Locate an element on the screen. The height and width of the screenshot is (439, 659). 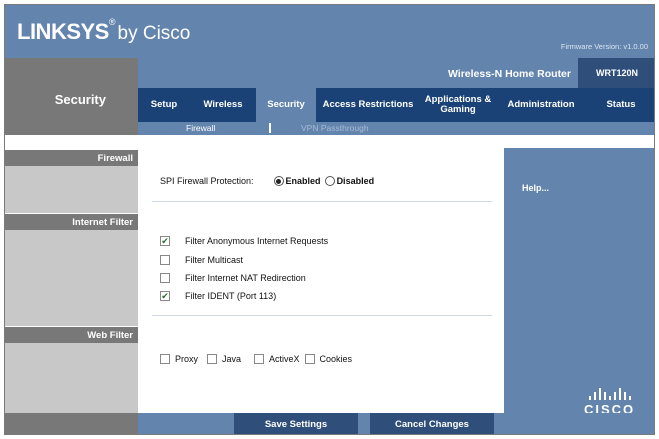
section-title-block: Security is located at coordinates (71, 96).